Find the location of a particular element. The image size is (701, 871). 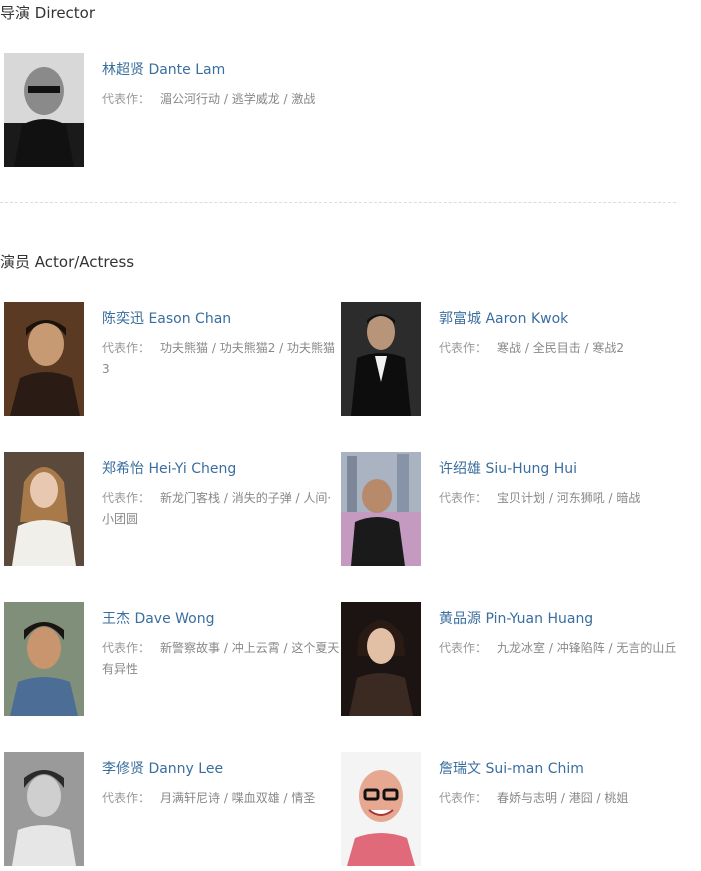

person-name-link: 王杰 Dave Wong is located at coordinates (158, 618).